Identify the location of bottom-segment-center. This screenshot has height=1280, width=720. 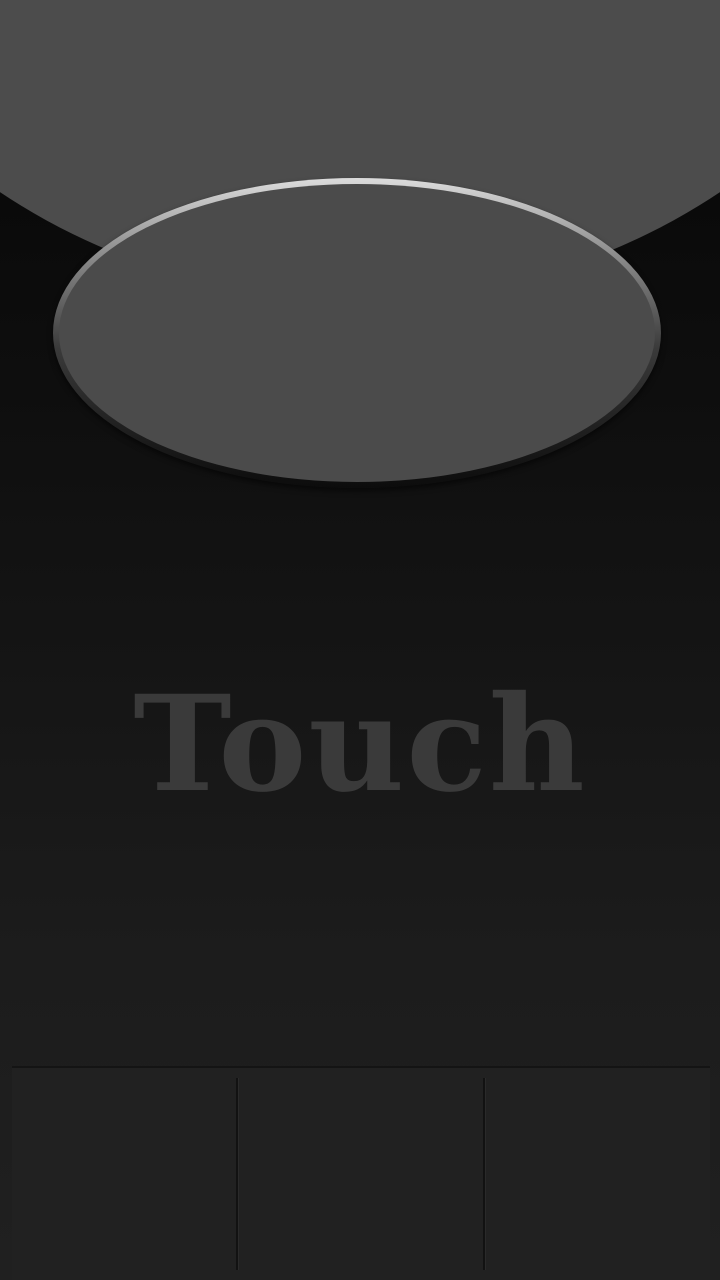
(360, 1174).